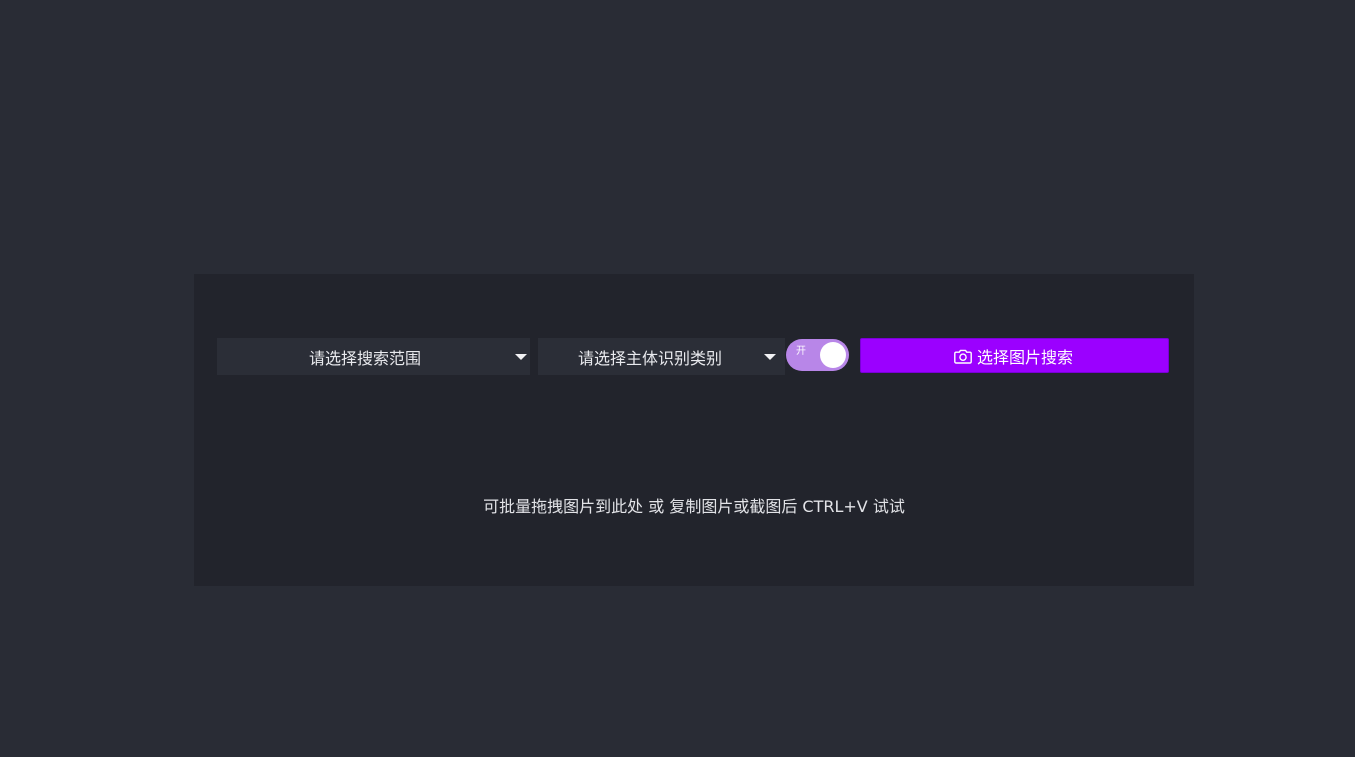 This screenshot has width=1355, height=757. Describe the element at coordinates (833, 355) in the screenshot. I see `toggle-knob` at that location.